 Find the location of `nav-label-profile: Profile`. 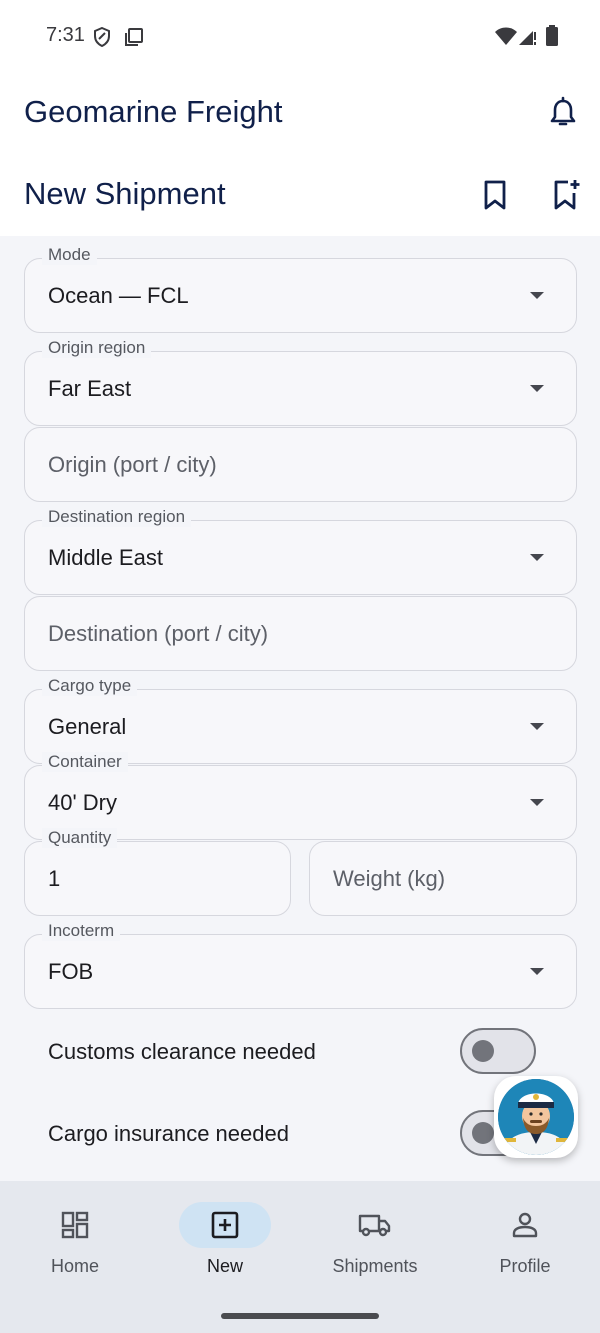

nav-label-profile: Profile is located at coordinates (525, 1266).